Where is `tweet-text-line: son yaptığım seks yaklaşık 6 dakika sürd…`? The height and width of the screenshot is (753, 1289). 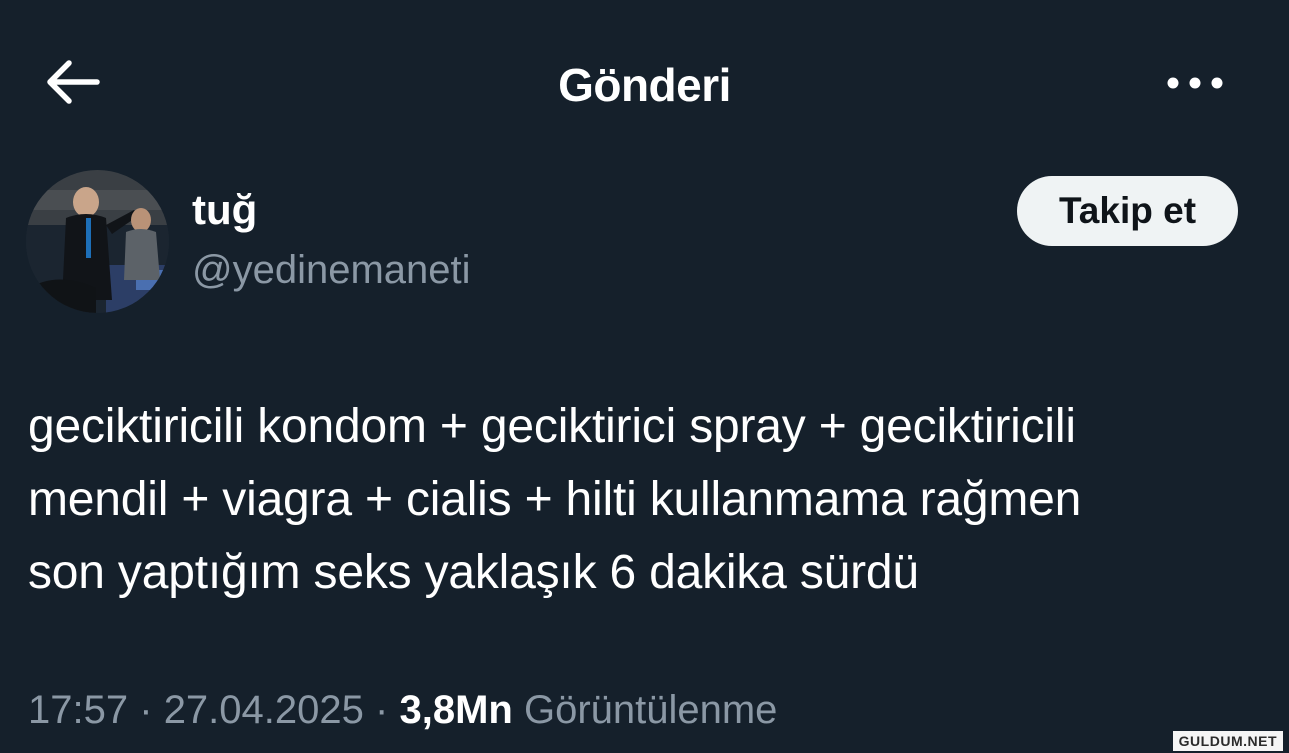
tweet-text-line: son yaptığım seks yaklaşık 6 dakika sürd… is located at coordinates (473, 572).